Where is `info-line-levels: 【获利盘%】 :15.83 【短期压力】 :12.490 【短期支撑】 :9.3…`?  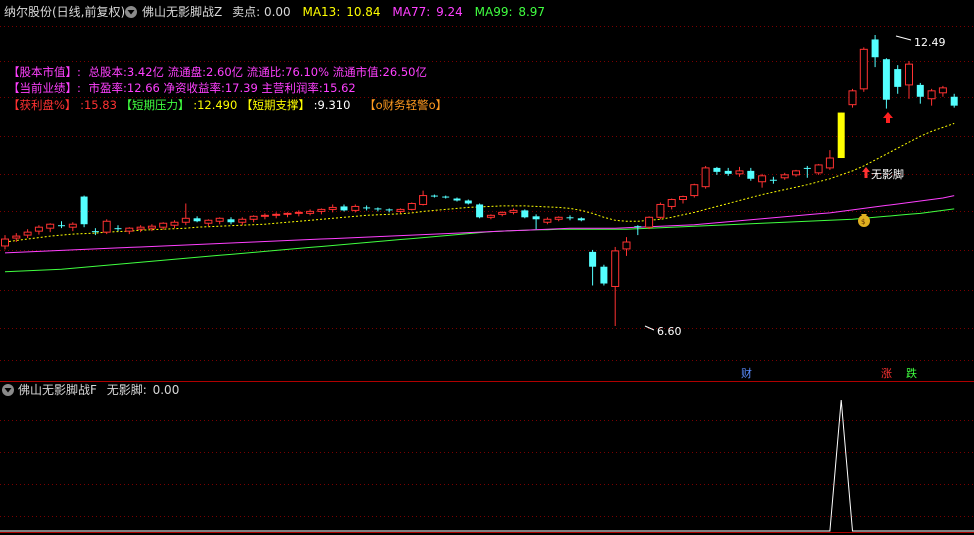 info-line-levels: 【获利盘%】 :15.83 【短期压力】 :12.490 【短期支撑】 :9.3… is located at coordinates (227, 105).